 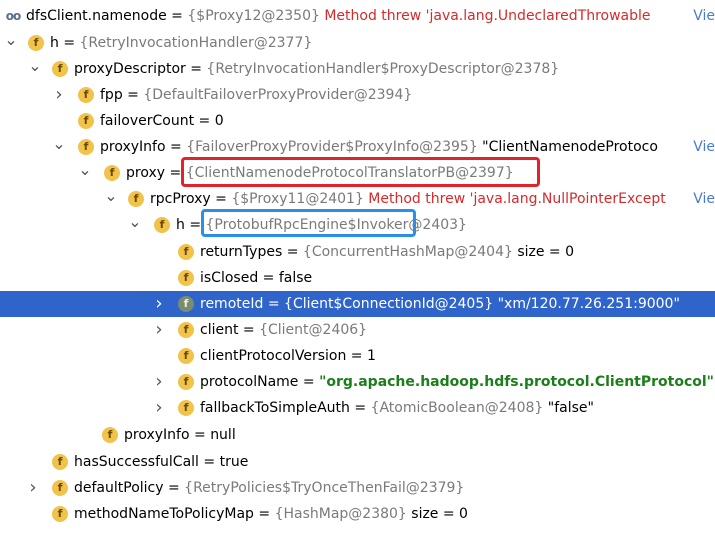 What do you see at coordinates (457, 408) in the screenshot?
I see `object-reference: {AtomicBoolean@2408}` at bounding box center [457, 408].